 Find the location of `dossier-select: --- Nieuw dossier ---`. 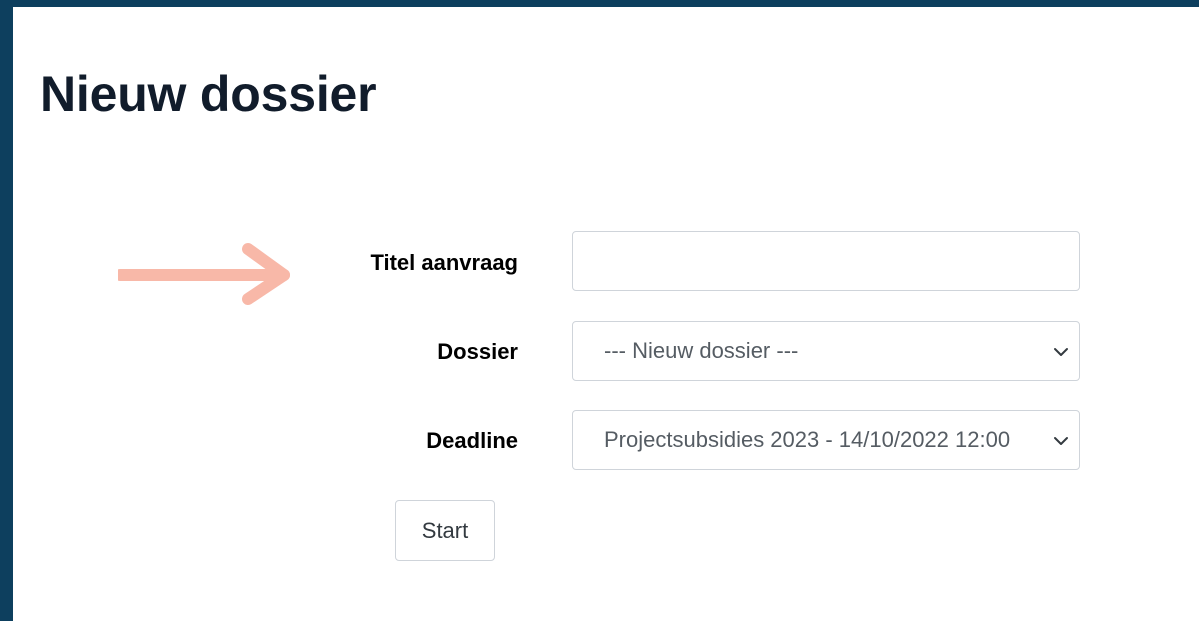

dossier-select: --- Nieuw dossier --- is located at coordinates (826, 351).